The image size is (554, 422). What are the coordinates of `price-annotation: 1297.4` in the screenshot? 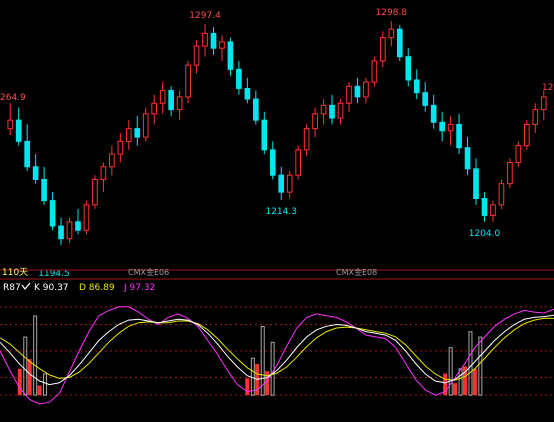 It's located at (205, 16).